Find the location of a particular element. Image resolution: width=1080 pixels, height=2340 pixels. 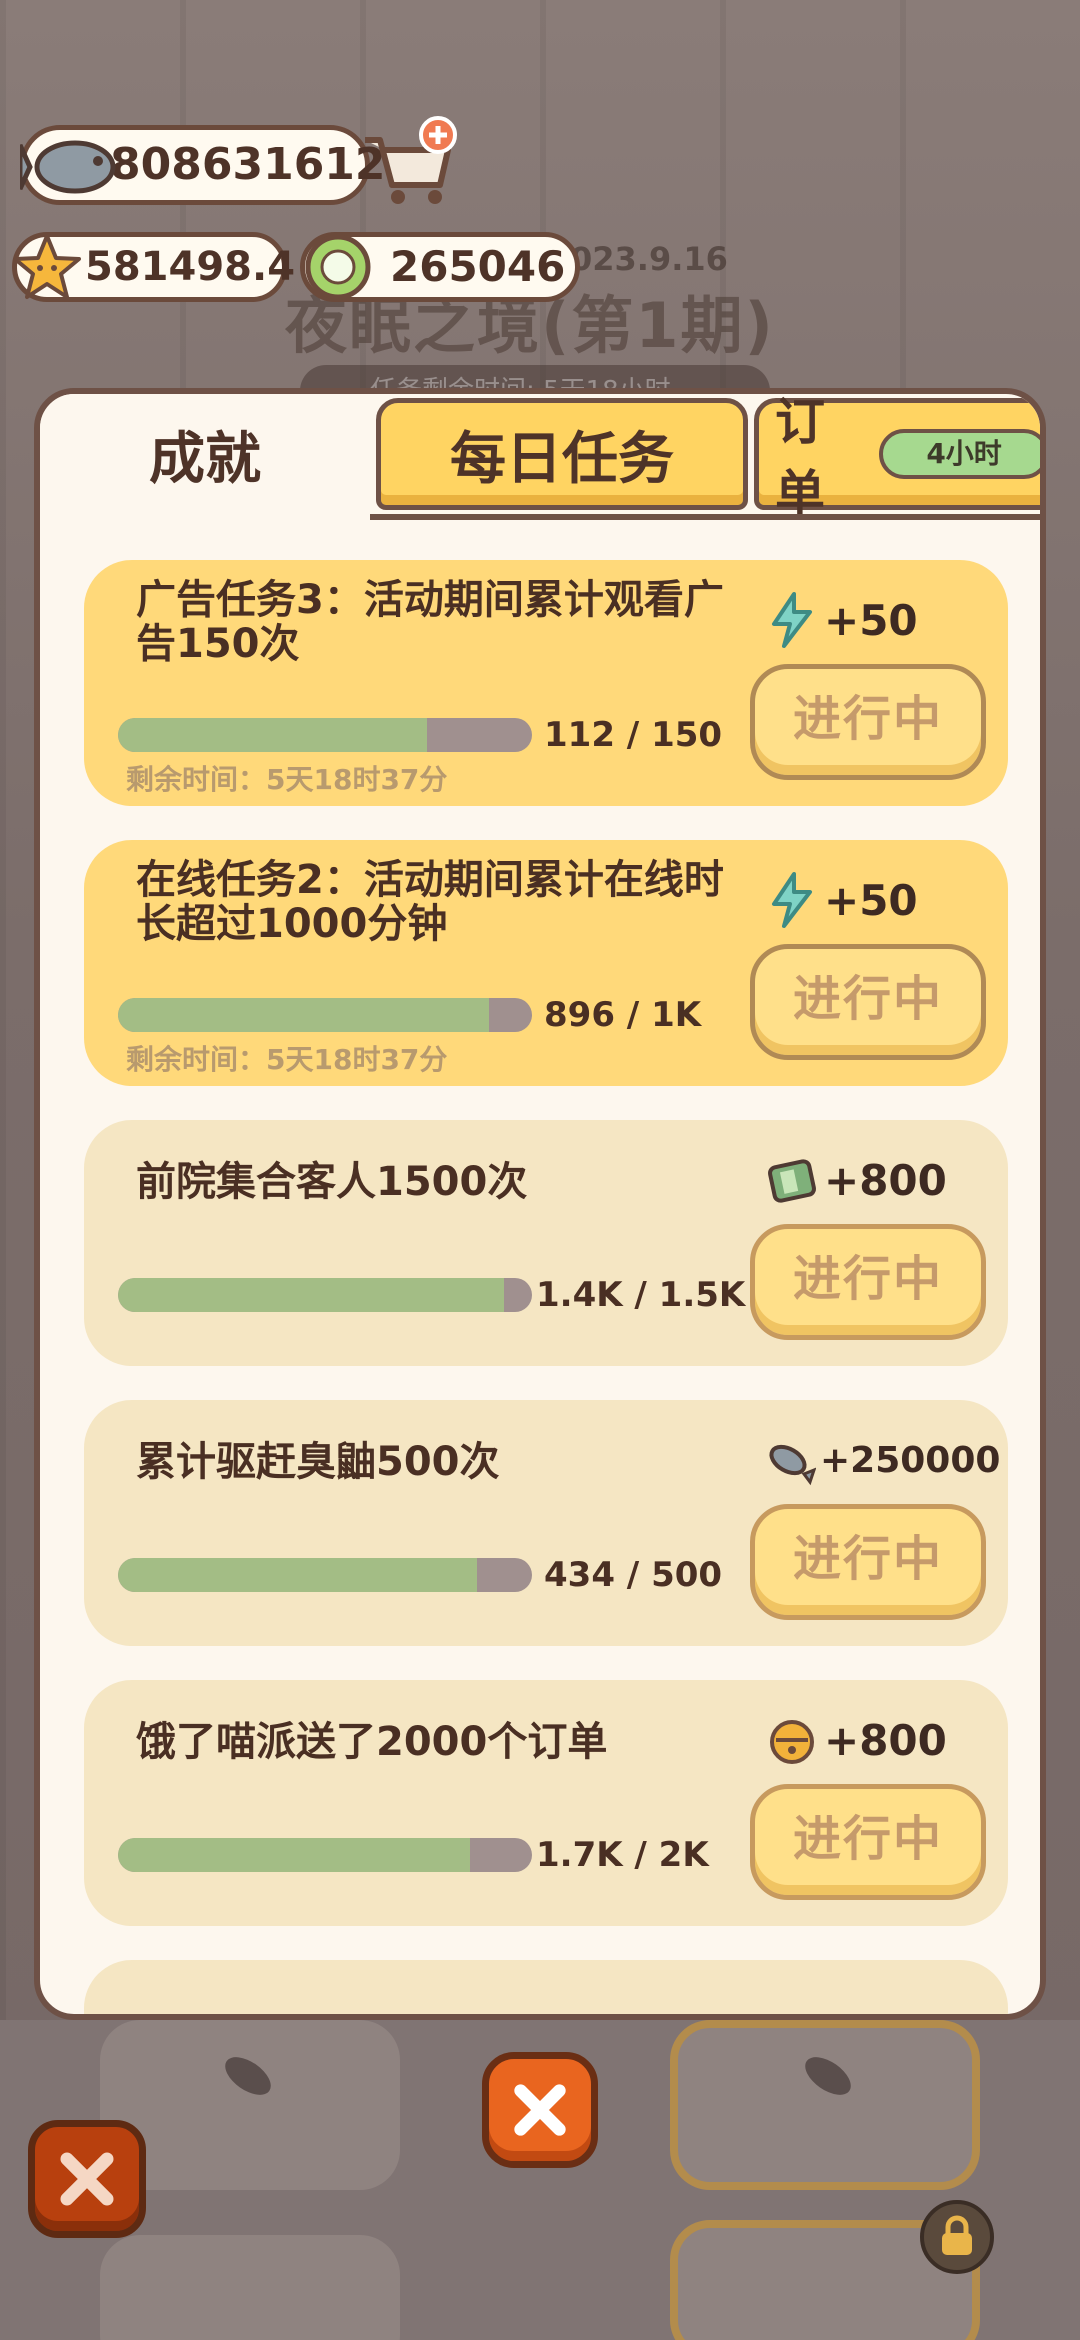

coin-icon is located at coordinates (338, 267).